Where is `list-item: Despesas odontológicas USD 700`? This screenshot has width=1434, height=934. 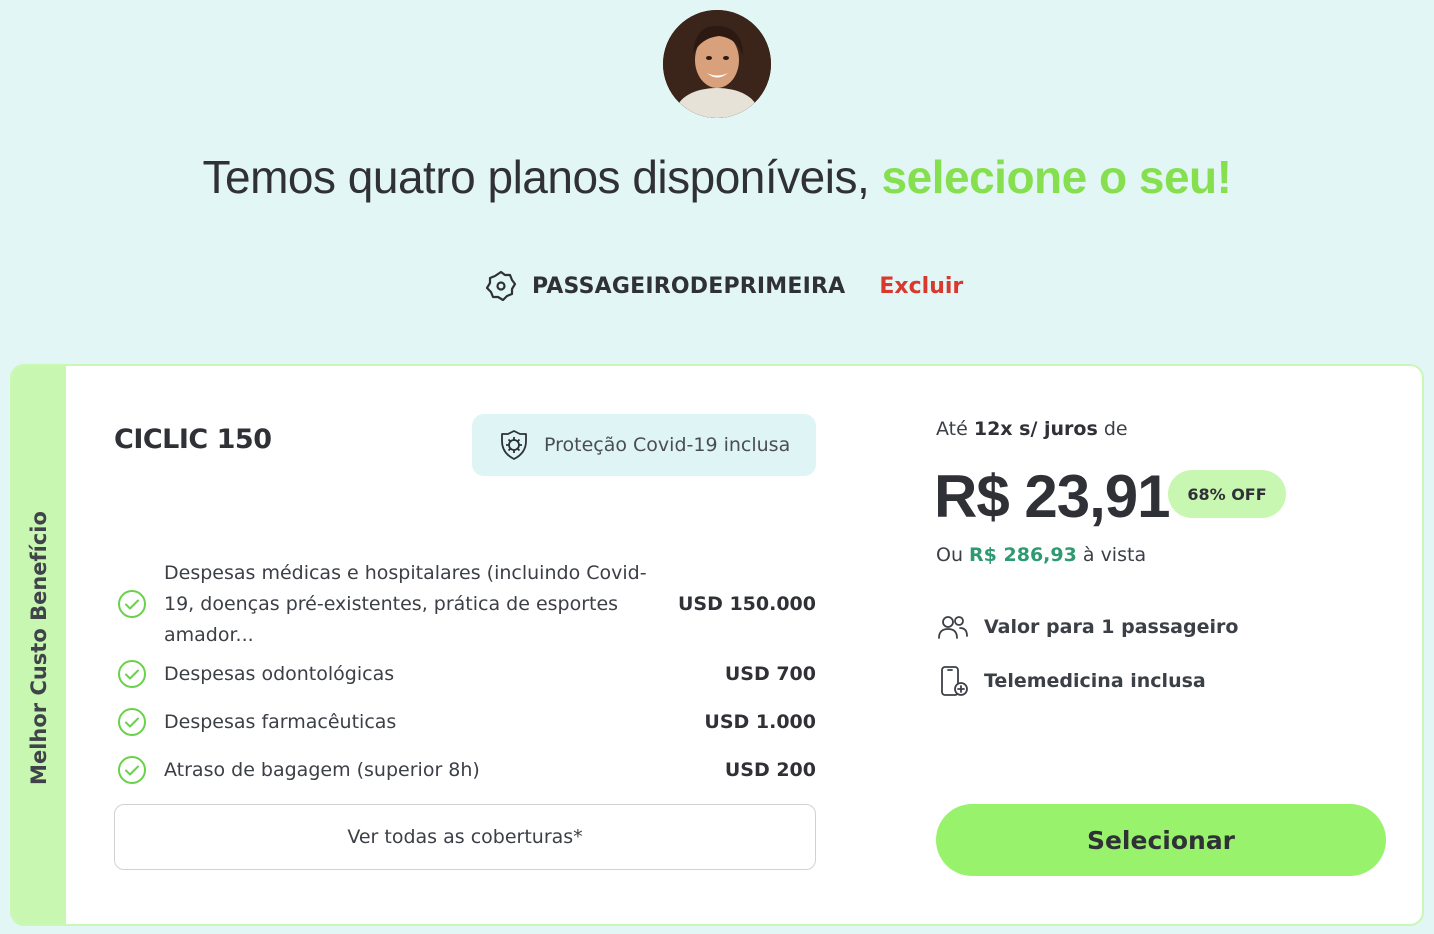
list-item: Despesas odontológicas USD 700 is located at coordinates (466, 674).